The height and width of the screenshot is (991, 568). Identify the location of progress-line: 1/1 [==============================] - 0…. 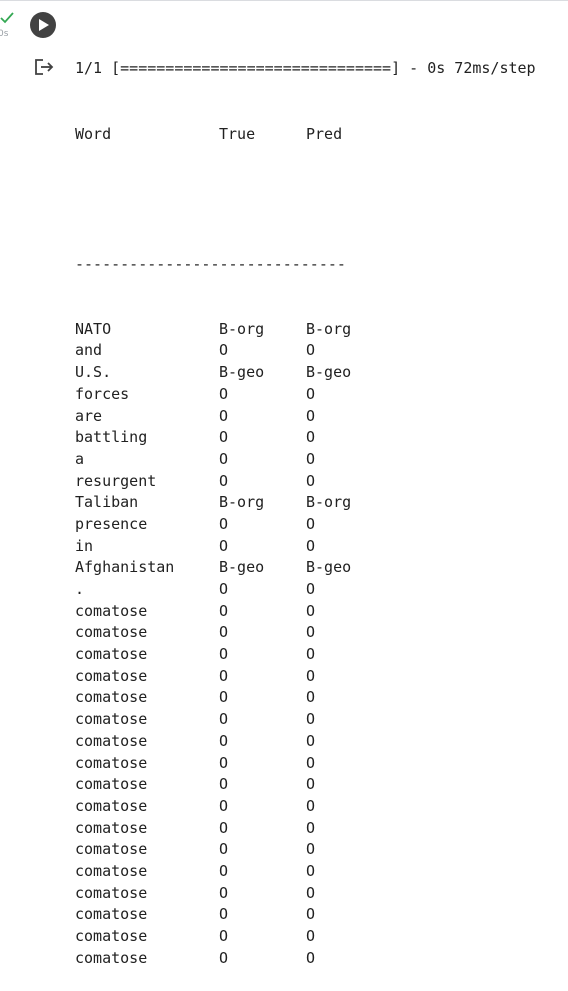
(305, 68).